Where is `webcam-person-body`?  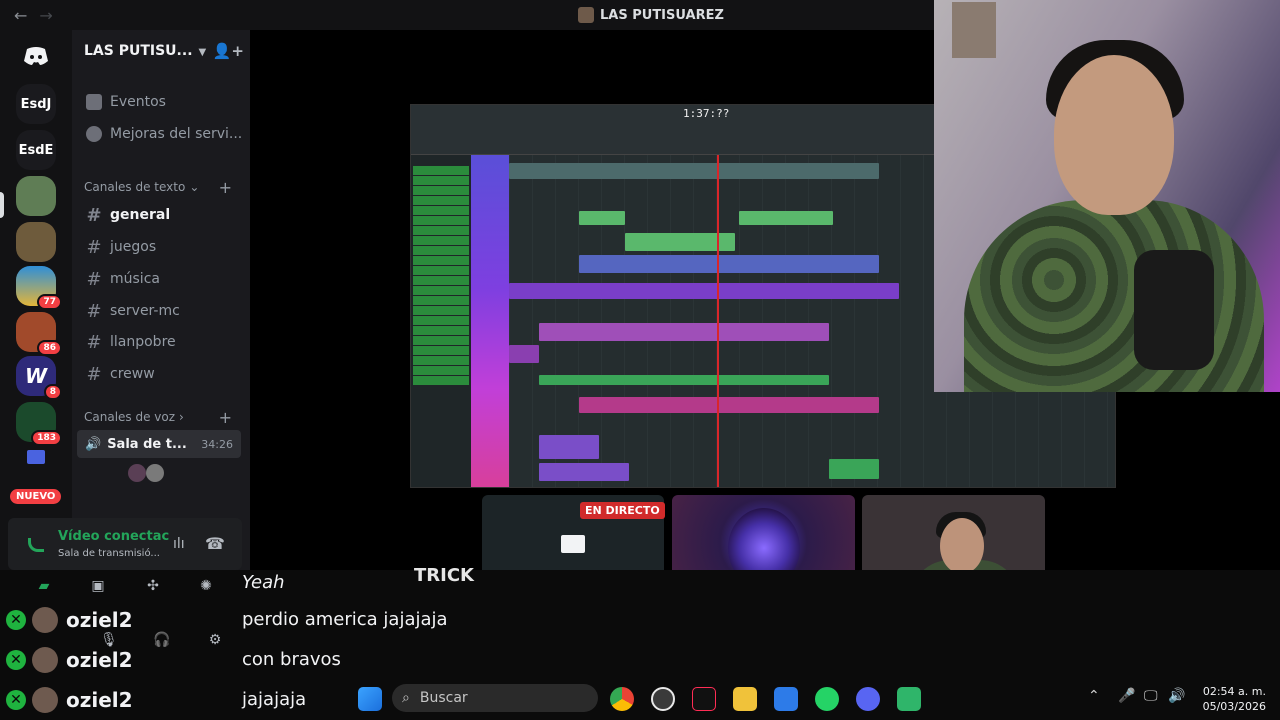 webcam-person-body is located at coordinates (1114, 296).